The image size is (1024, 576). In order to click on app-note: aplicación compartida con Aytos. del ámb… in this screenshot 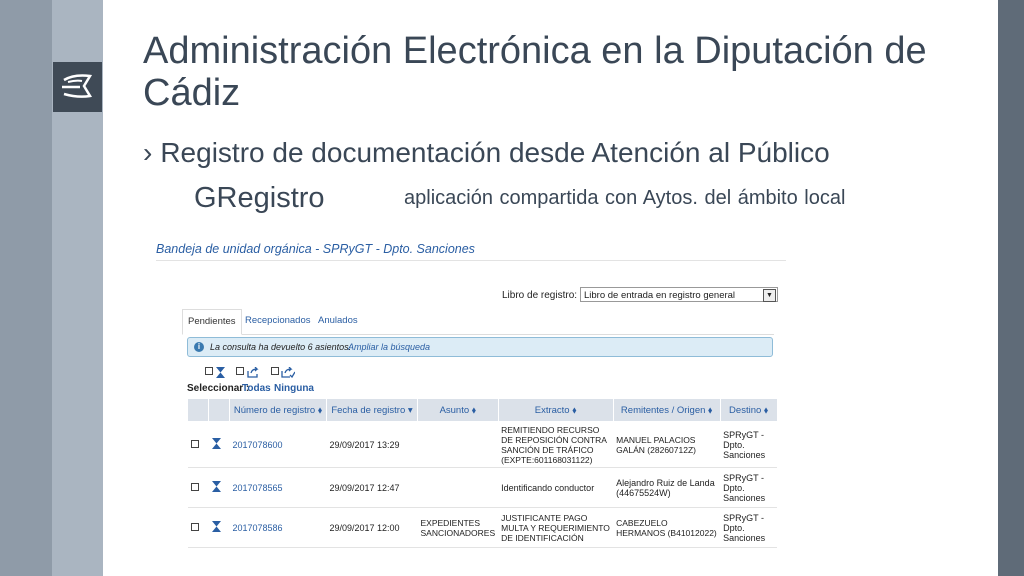, I will do `click(625, 198)`.